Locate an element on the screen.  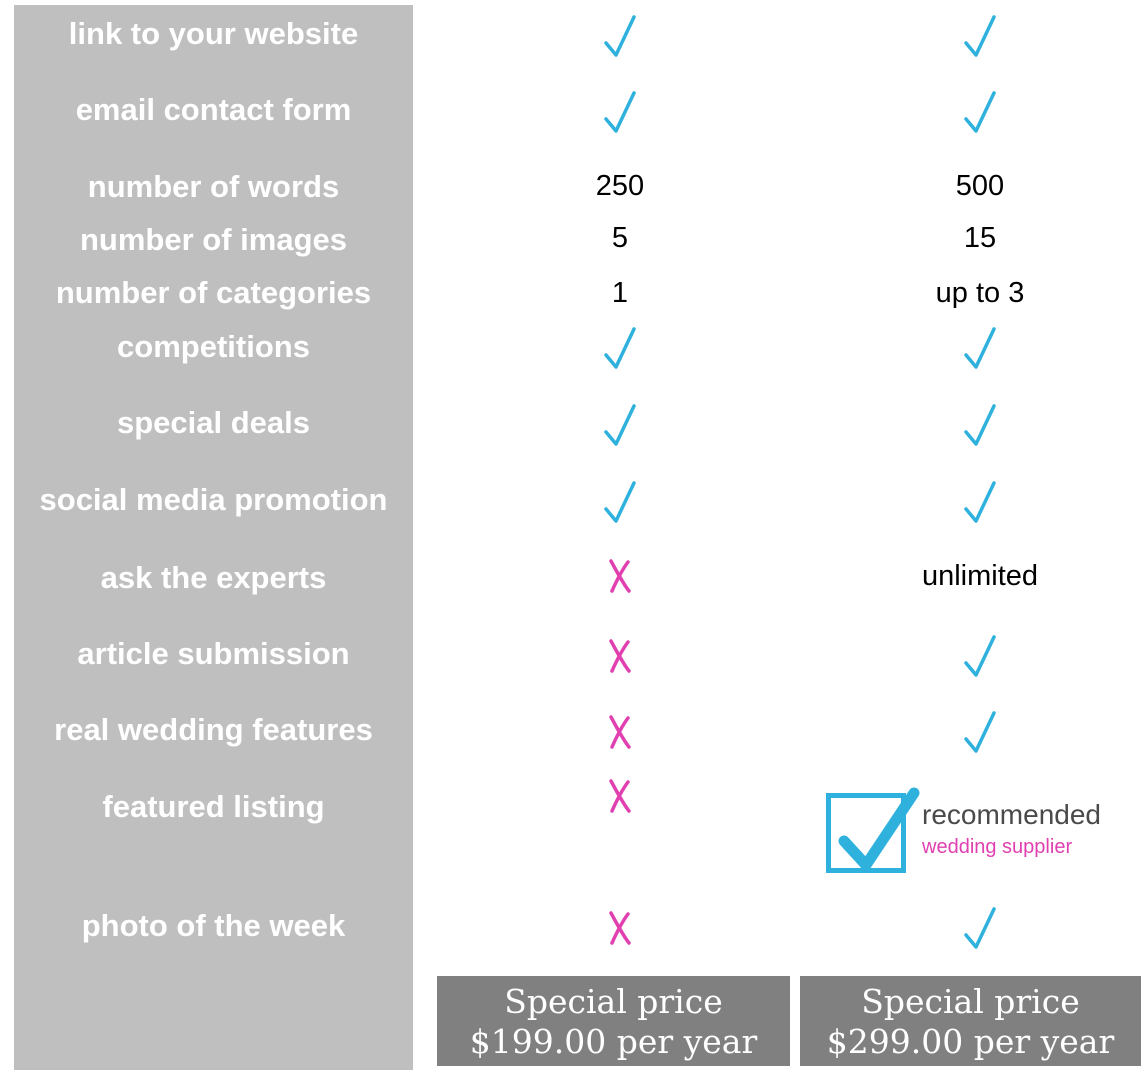
feature-label: number of words is located at coordinates (213, 186).